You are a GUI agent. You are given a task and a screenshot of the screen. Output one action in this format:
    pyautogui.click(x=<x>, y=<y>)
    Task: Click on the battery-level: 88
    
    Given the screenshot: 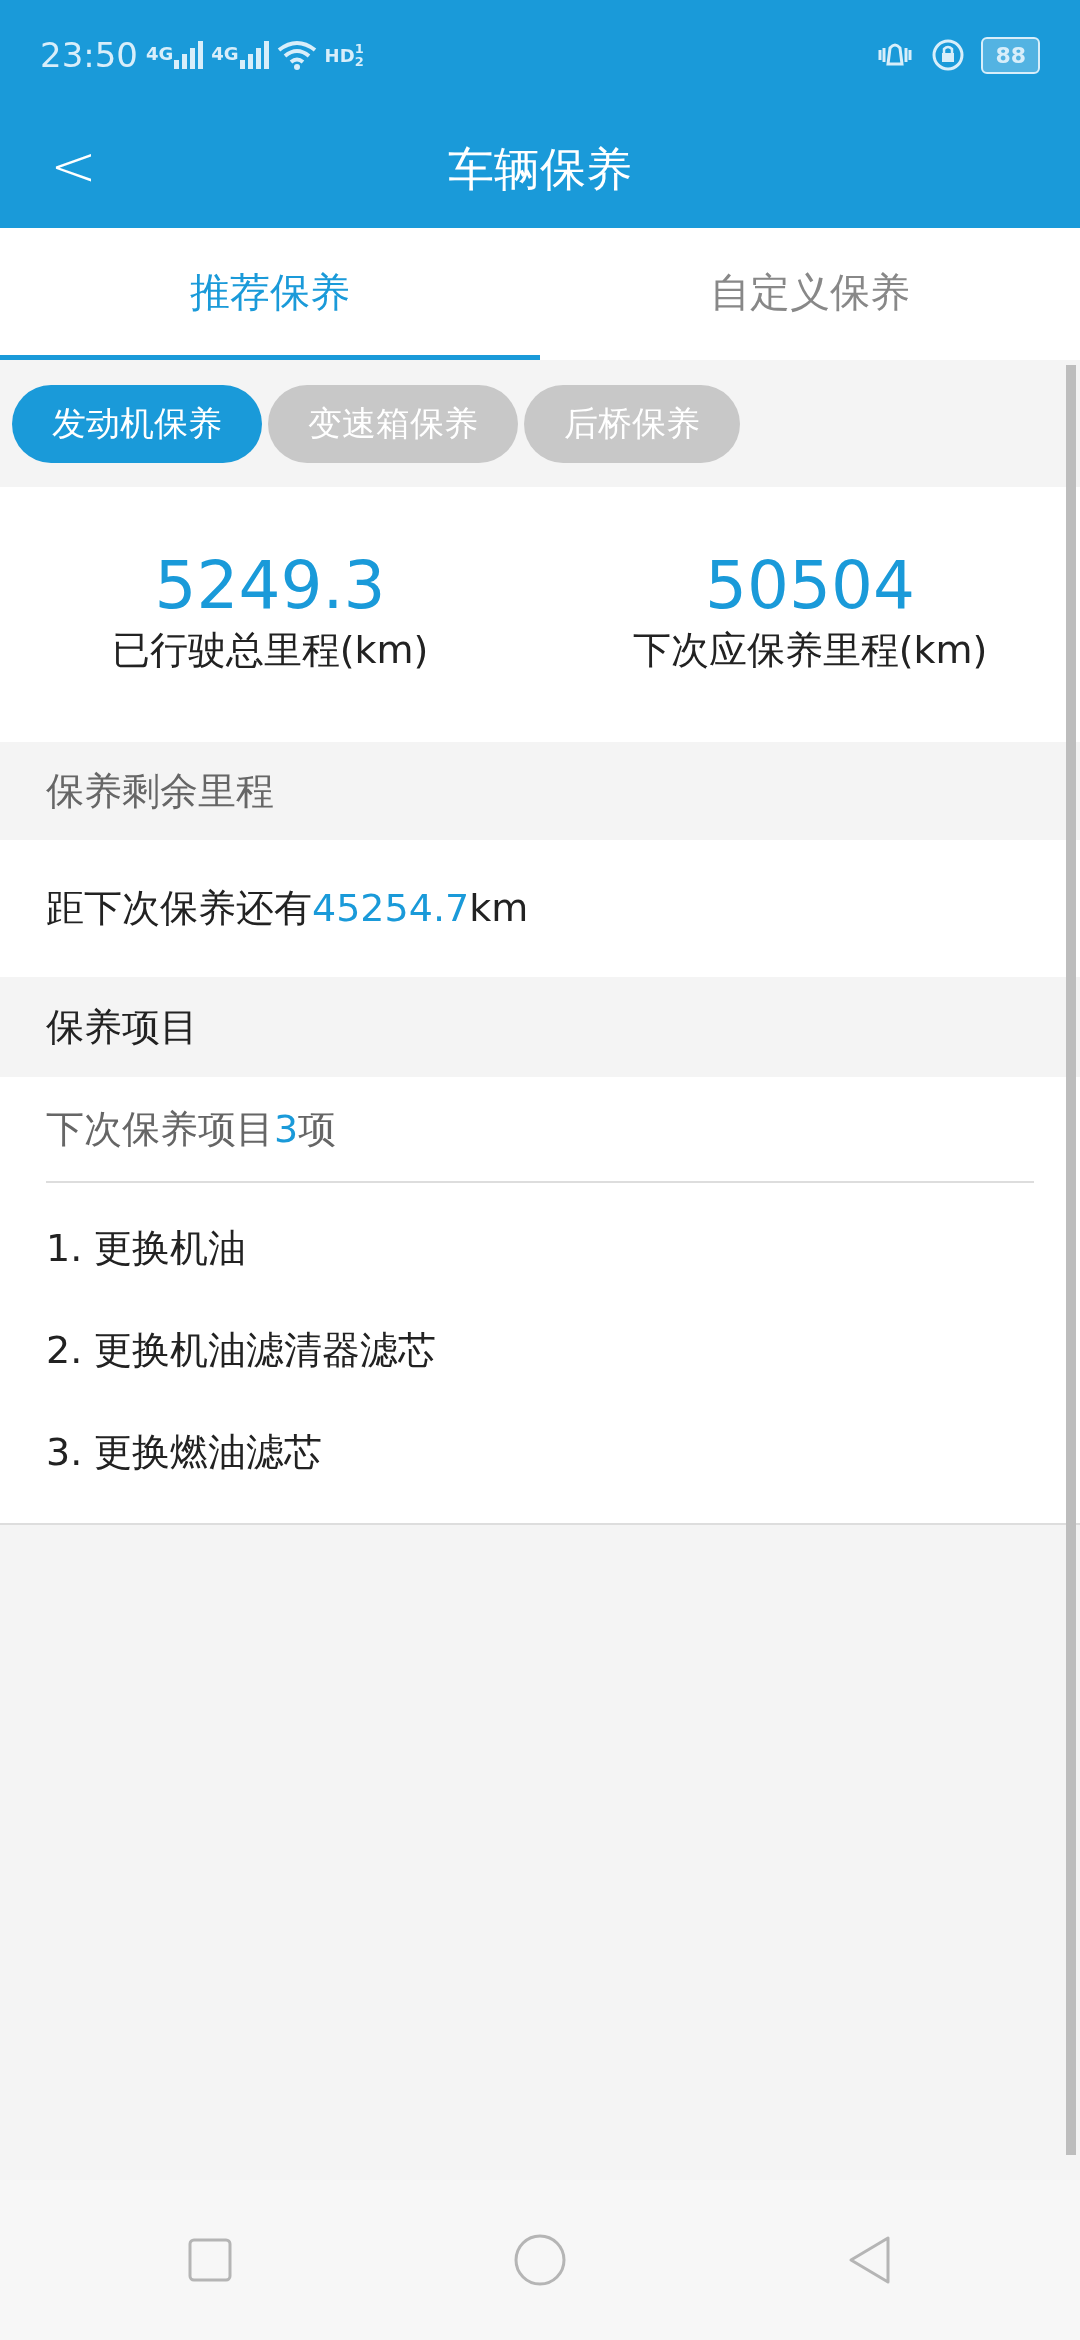 What is the action you would take?
    pyautogui.click(x=1010, y=55)
    